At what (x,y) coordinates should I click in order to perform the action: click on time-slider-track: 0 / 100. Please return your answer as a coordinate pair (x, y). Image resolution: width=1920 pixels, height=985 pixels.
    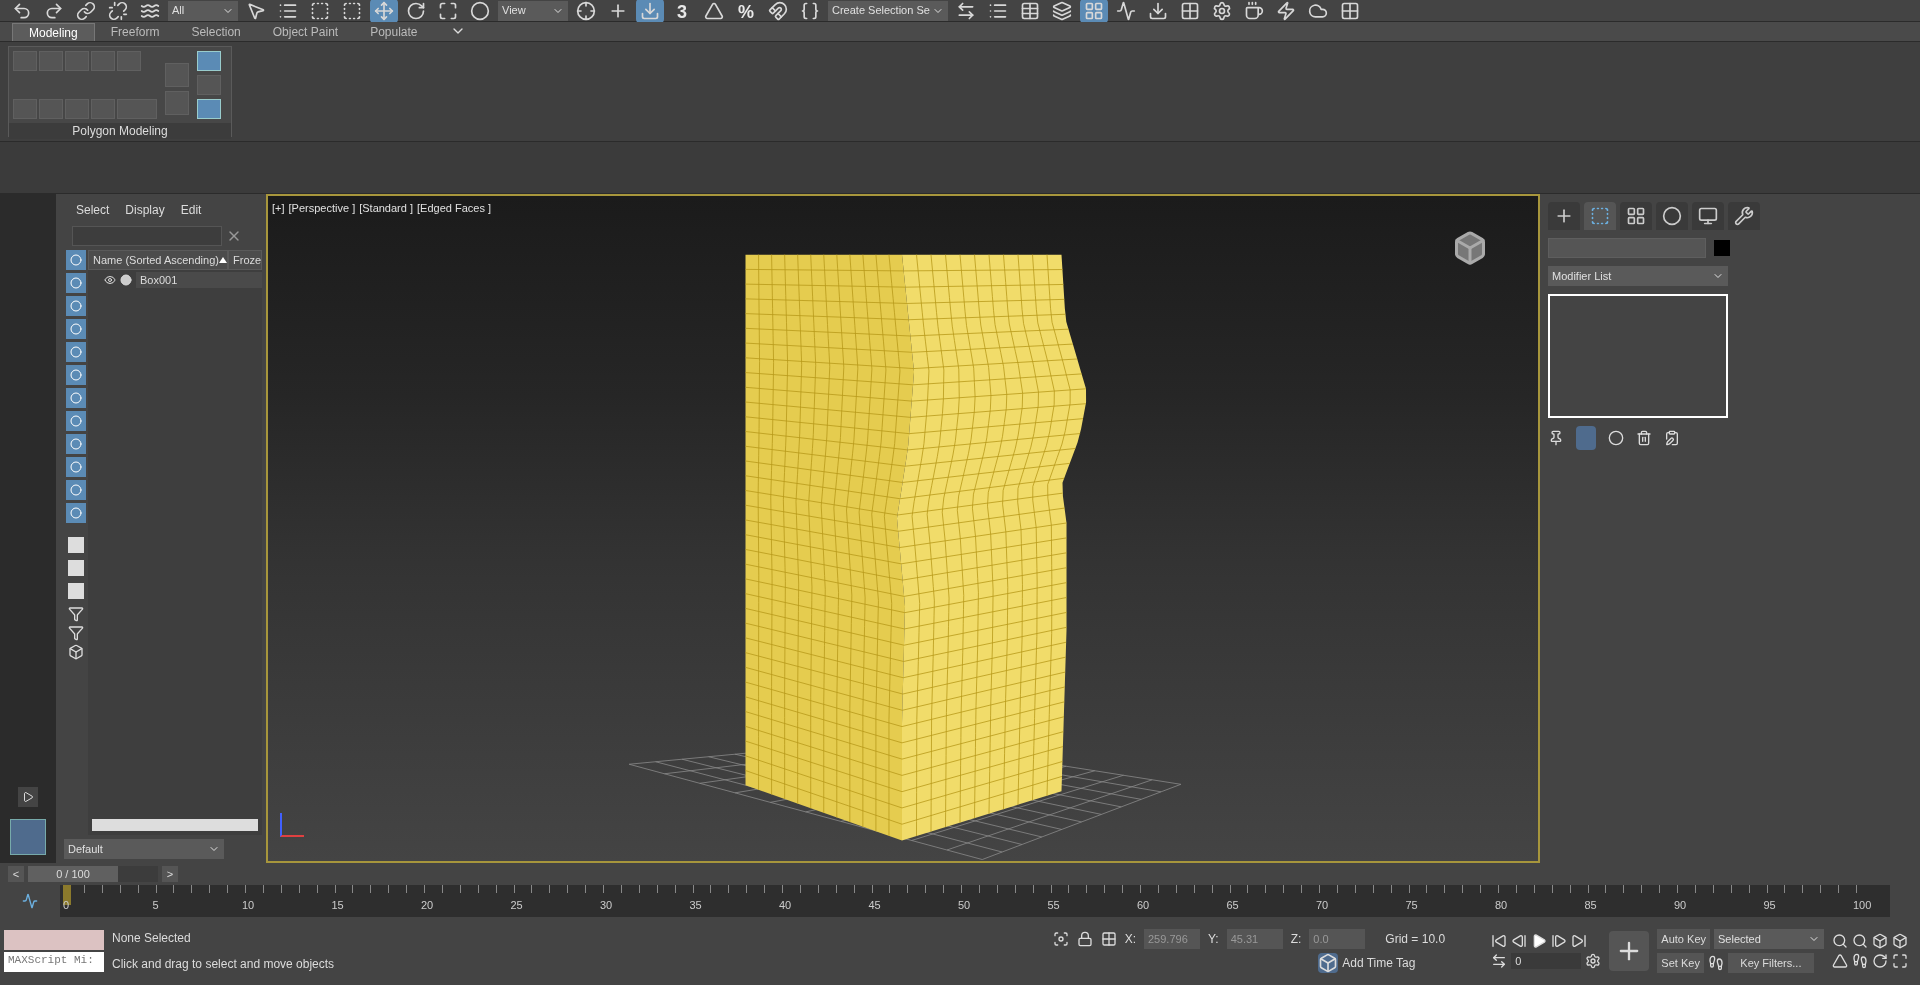
    Looking at the image, I should click on (93, 874).